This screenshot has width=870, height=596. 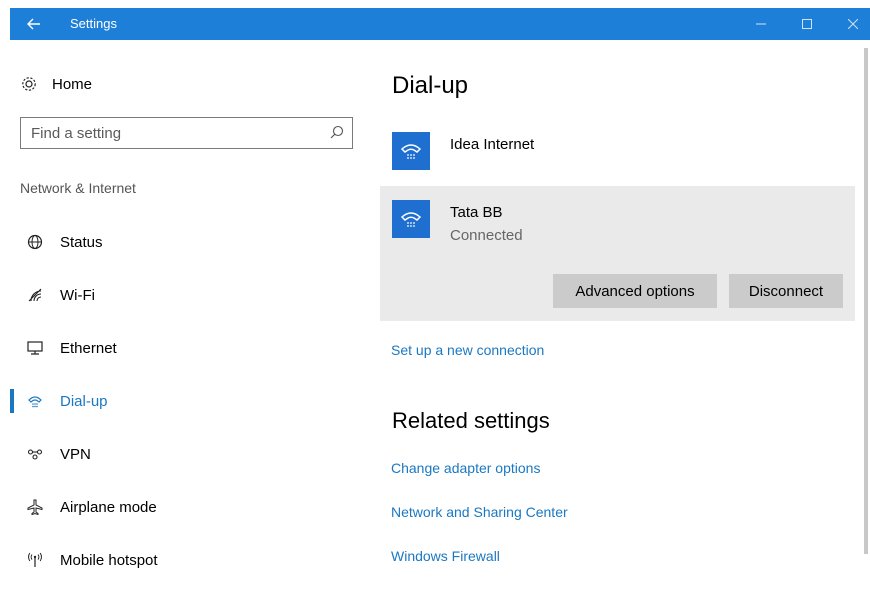 What do you see at coordinates (337, 132) in the screenshot?
I see `search-icon` at bounding box center [337, 132].